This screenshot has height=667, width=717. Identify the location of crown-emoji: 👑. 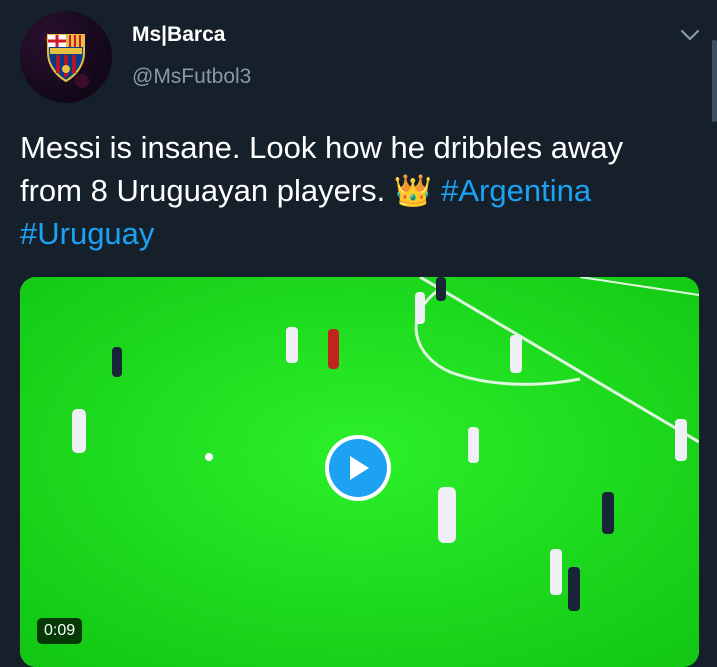
(413, 190).